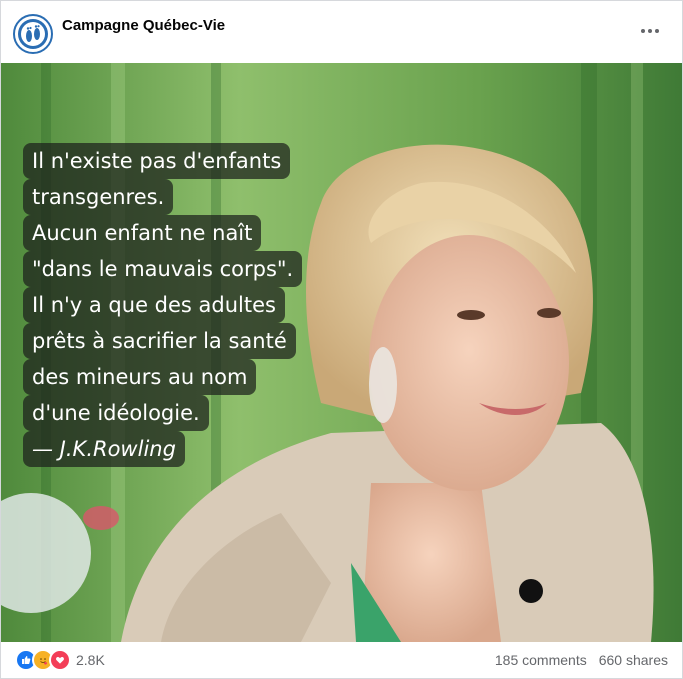  What do you see at coordinates (541, 660) in the screenshot?
I see `comments-count-link: 185 comments` at bounding box center [541, 660].